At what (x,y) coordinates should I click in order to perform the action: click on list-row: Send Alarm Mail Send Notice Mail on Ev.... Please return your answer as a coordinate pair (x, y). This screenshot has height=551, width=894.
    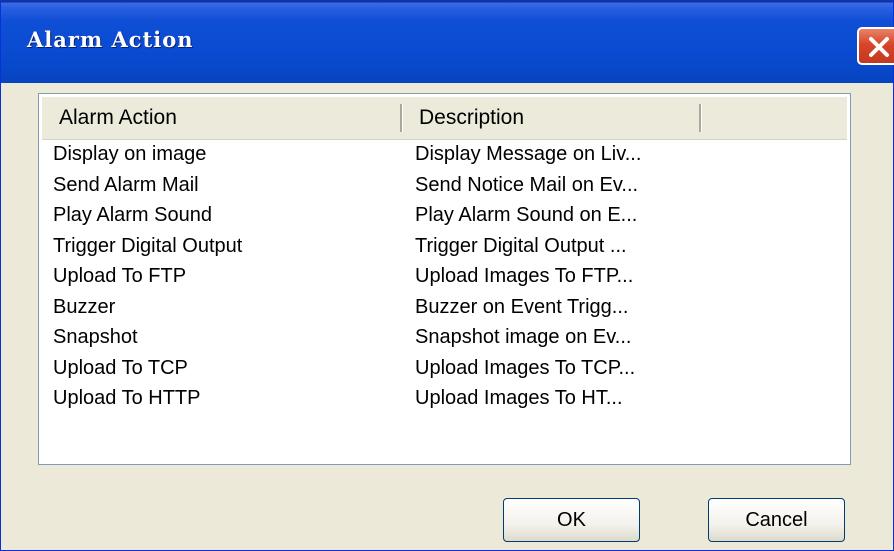
    Looking at the image, I should click on (444, 186).